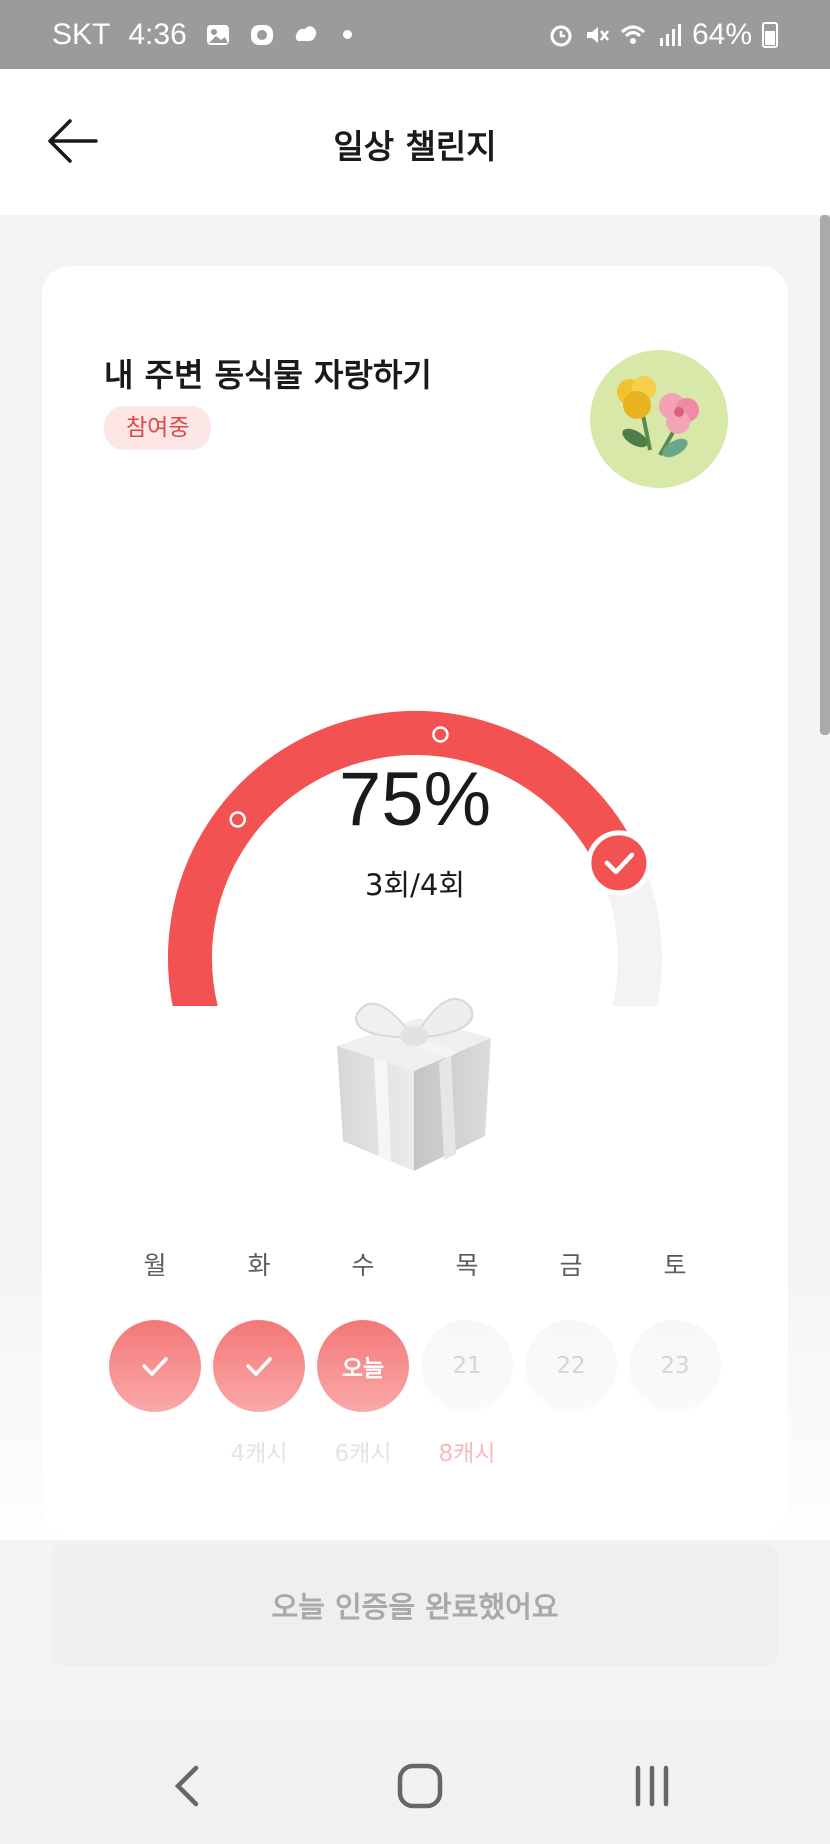 The width and height of the screenshot is (830, 1844). I want to click on day-column-4: 금 22, so click(571, 1355).